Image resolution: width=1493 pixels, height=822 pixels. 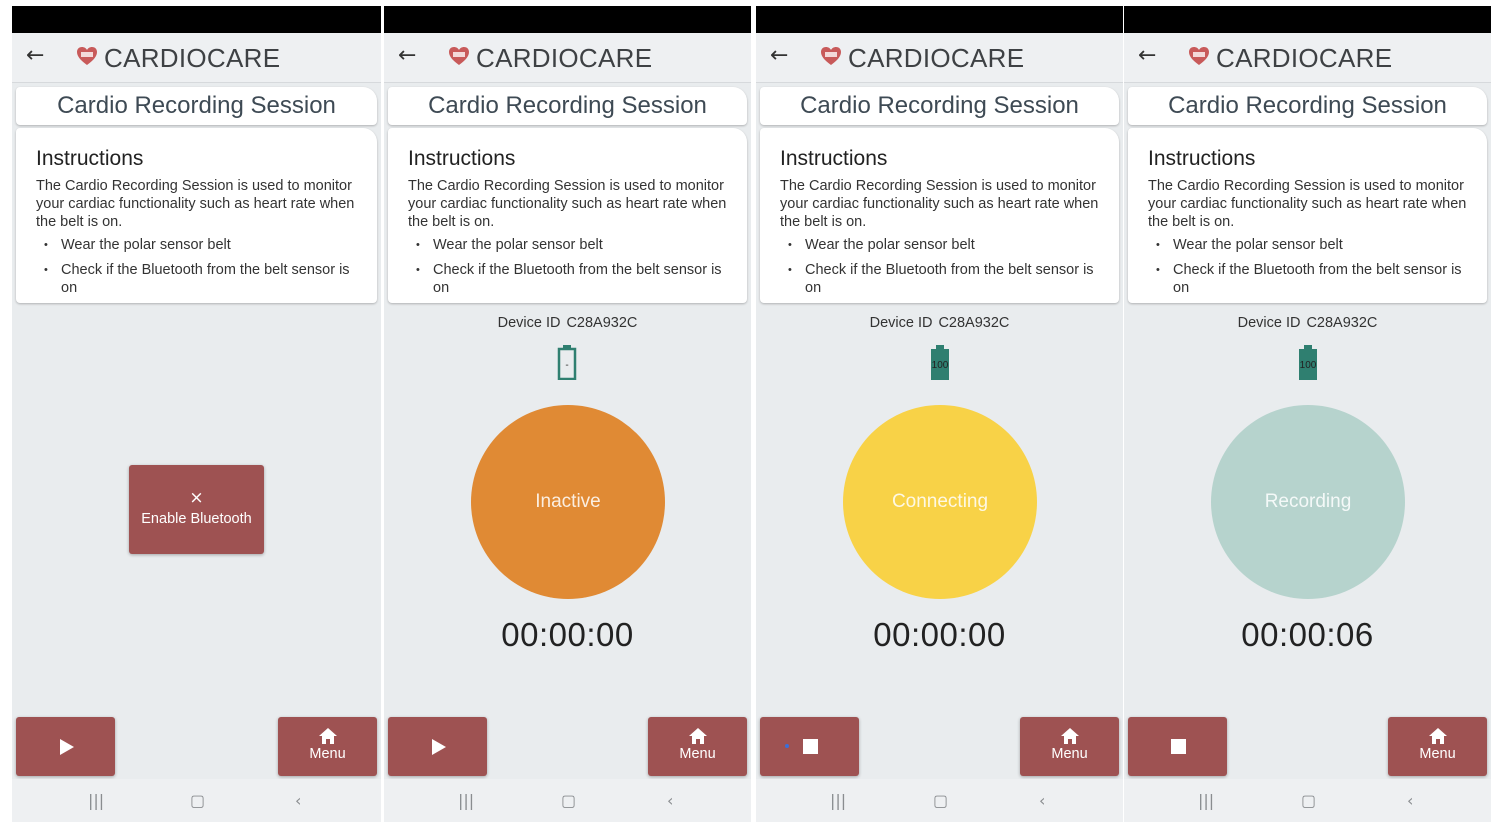 I want to click on play-icon, so click(x=439, y=747).